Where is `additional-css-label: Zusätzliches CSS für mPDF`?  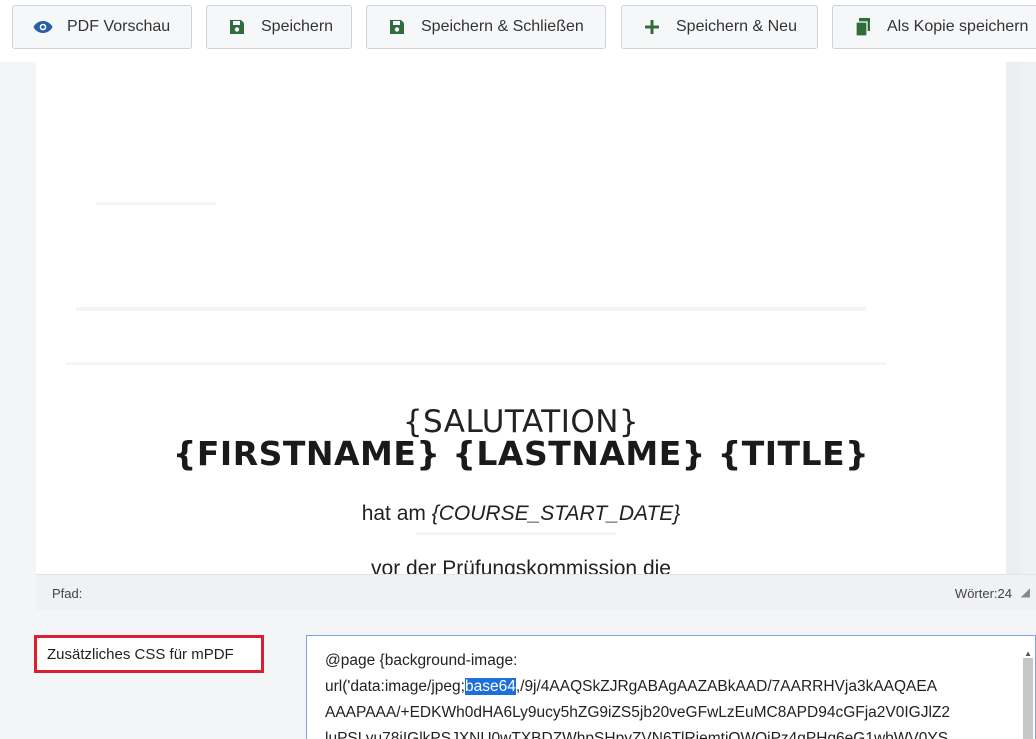 additional-css-label: Zusätzliches CSS für mPDF is located at coordinates (149, 654).